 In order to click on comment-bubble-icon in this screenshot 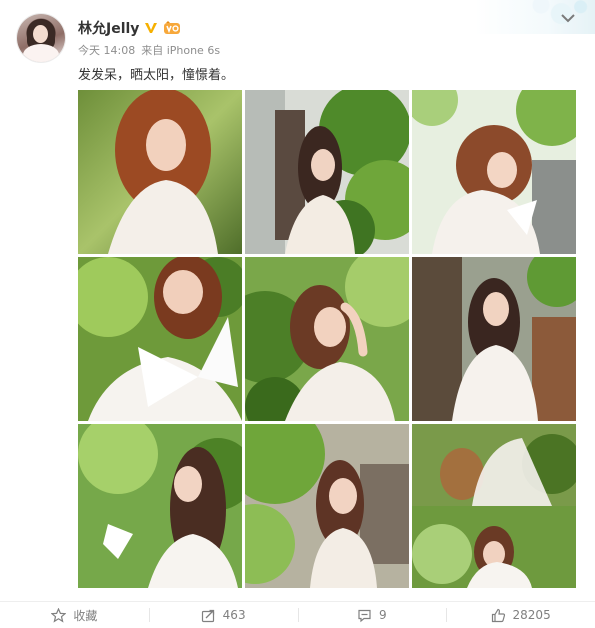, I will do `click(364, 615)`.